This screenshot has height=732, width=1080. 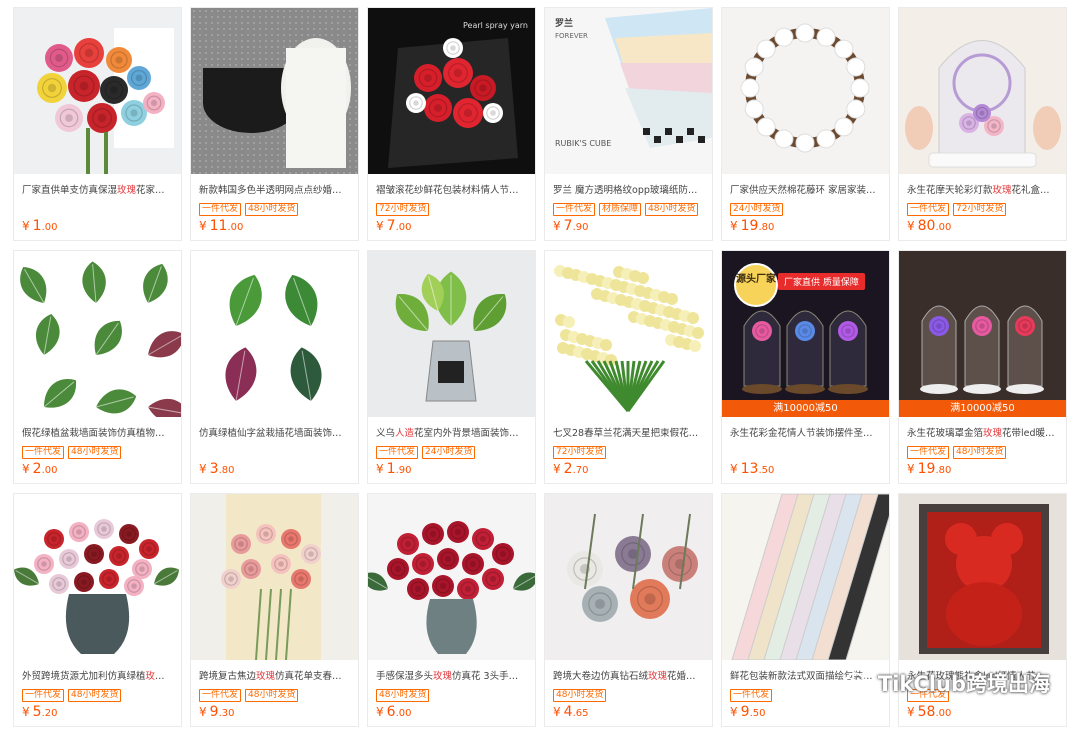 What do you see at coordinates (945, 433) in the screenshot?
I see `product-title-segment: 永生花玻璃罩金箔` at bounding box center [945, 433].